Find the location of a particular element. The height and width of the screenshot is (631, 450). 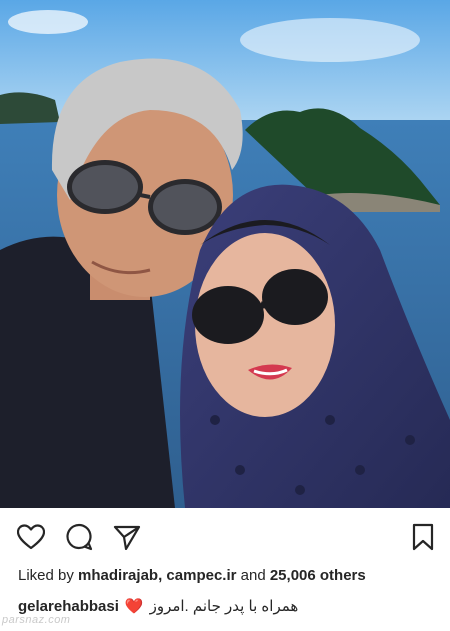

watermark: parsnaz.com is located at coordinates (36, 620).